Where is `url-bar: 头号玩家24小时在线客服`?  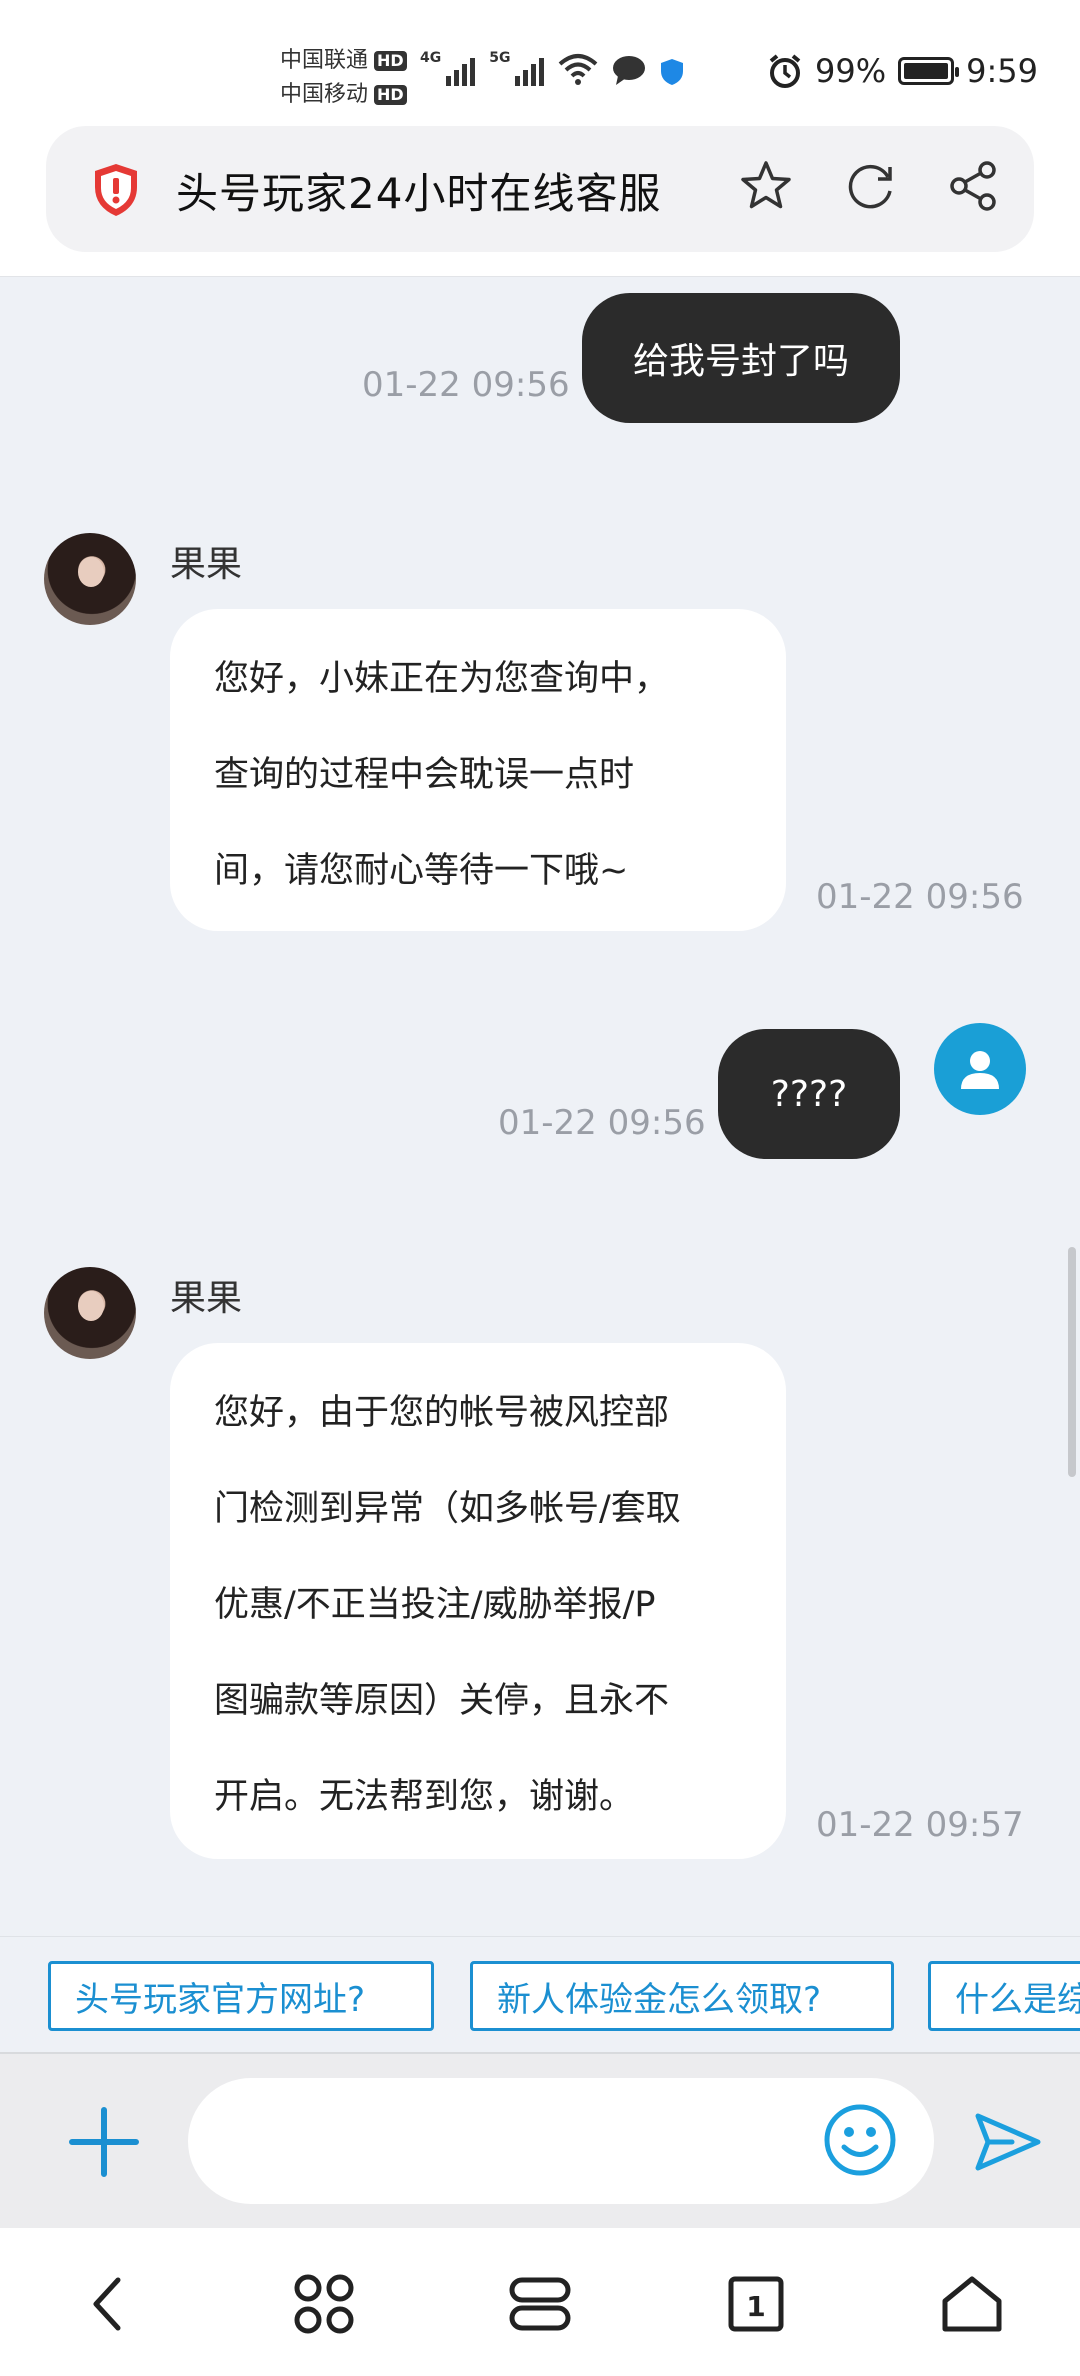
url-bar: 头号玩家24小时在线客服 is located at coordinates (540, 189).